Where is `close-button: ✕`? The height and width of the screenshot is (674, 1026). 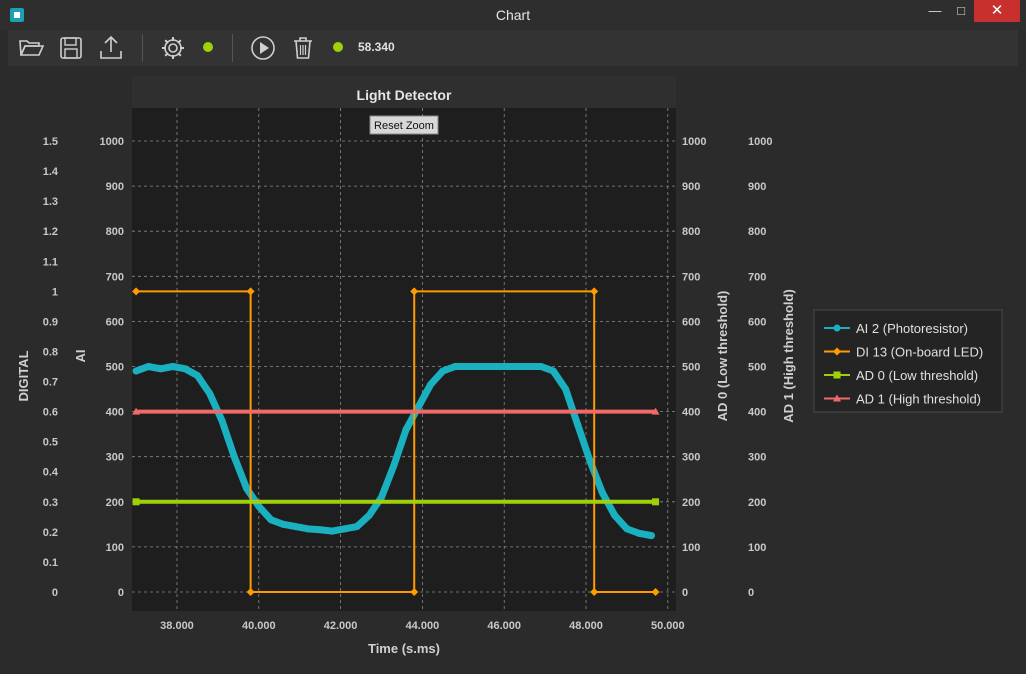 close-button: ✕ is located at coordinates (997, 11).